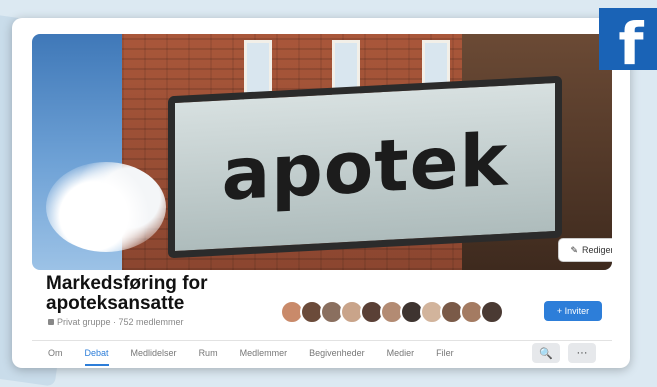 The height and width of the screenshot is (387, 657). I want to click on tab-medlemmer: Medlemmer, so click(264, 357).